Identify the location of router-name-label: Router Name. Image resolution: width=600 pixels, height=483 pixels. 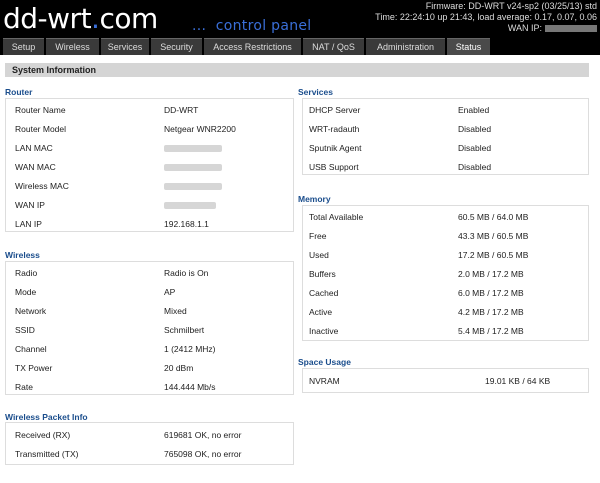
(40, 110).